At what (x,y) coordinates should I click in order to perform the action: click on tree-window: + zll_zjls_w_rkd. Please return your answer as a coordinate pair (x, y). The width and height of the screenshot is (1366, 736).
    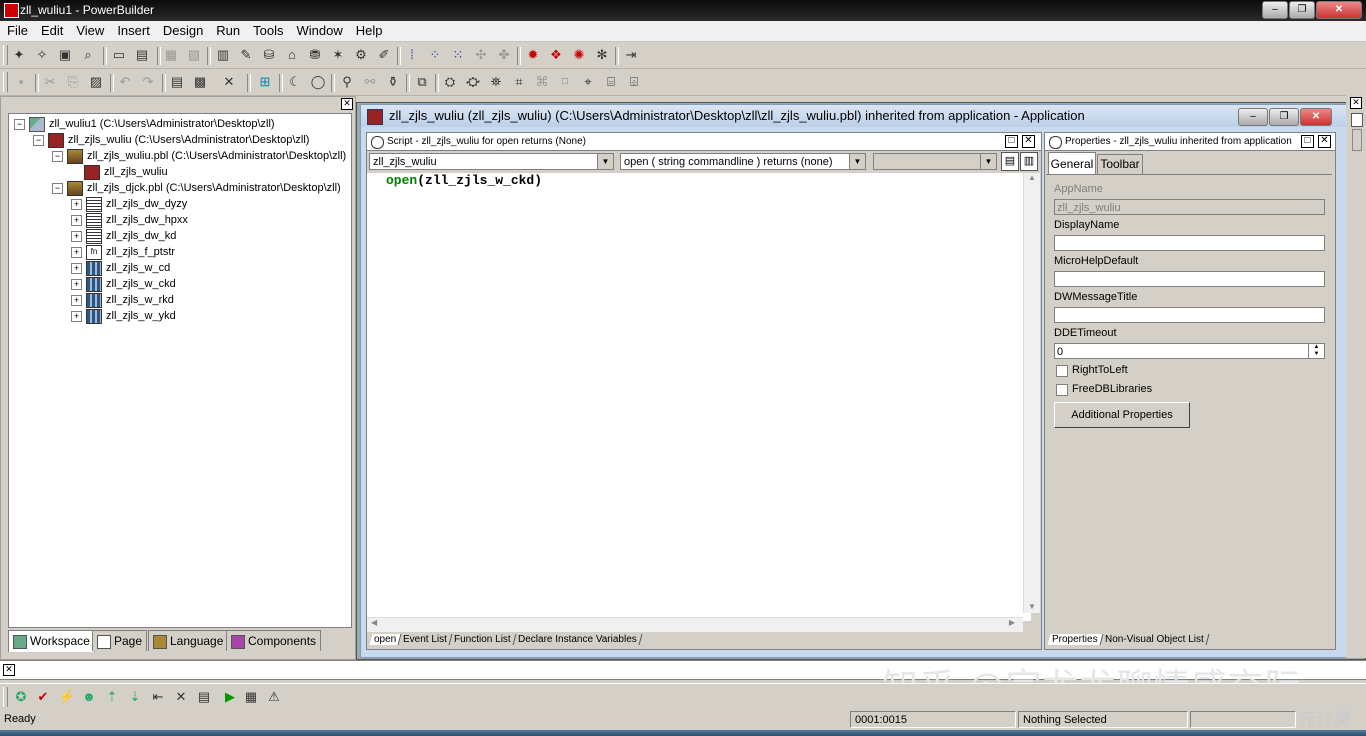
    Looking at the image, I should click on (122, 300).